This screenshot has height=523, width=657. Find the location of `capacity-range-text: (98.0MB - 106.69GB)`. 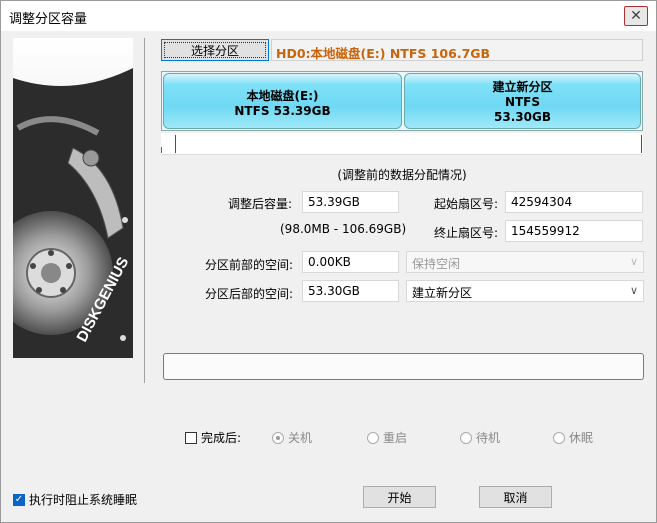

capacity-range-text: (98.0MB - 106.69GB) is located at coordinates (343, 229).